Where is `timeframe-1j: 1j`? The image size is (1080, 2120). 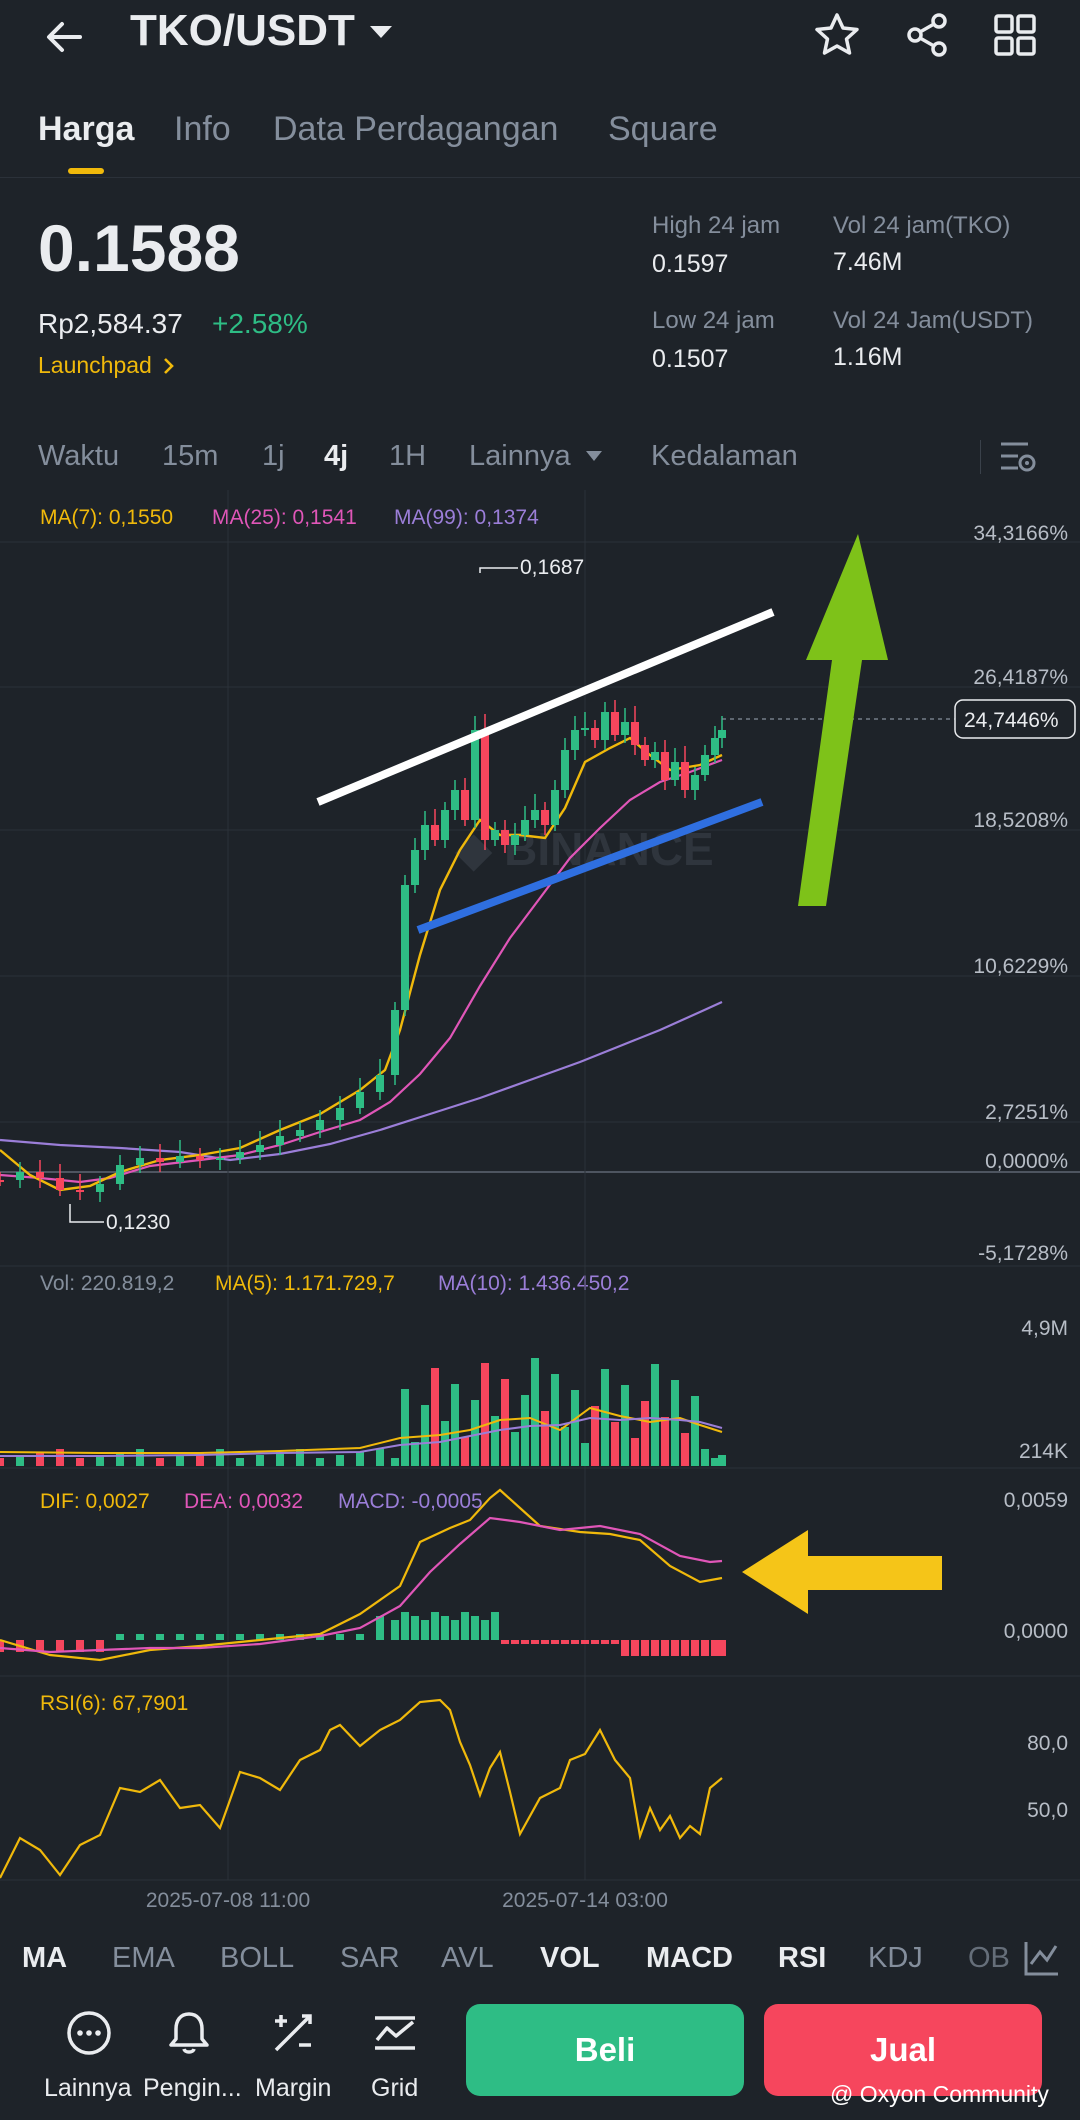
timeframe-1j: 1j is located at coordinates (273, 456).